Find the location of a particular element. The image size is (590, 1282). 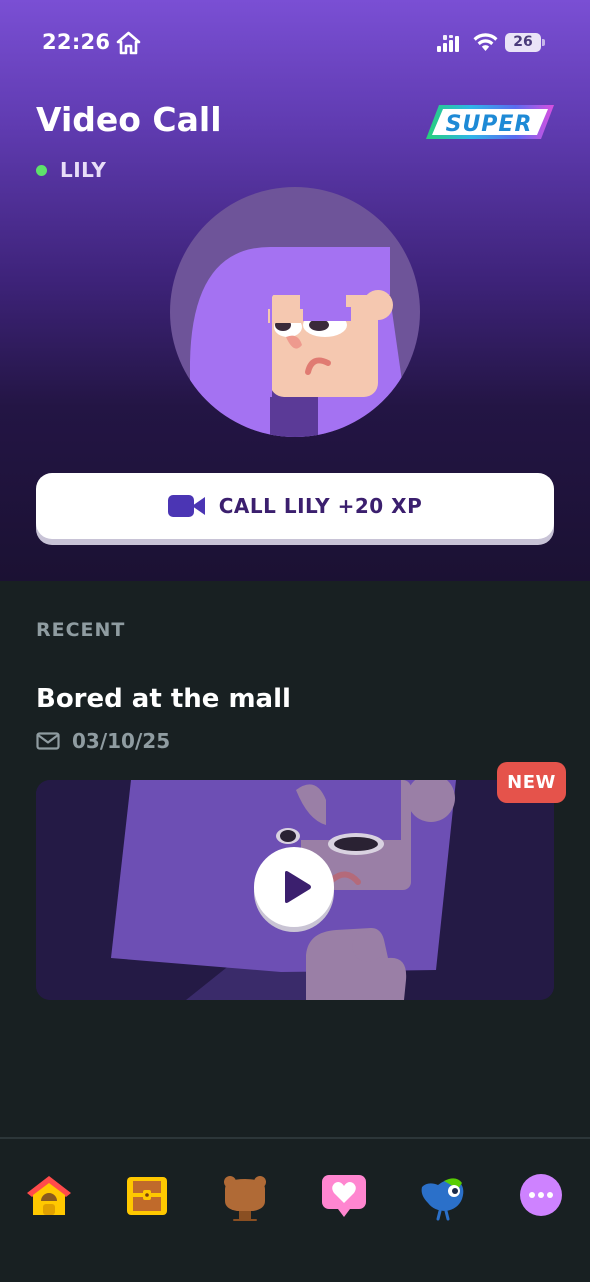

video-camera-icon is located at coordinates (186, 506).